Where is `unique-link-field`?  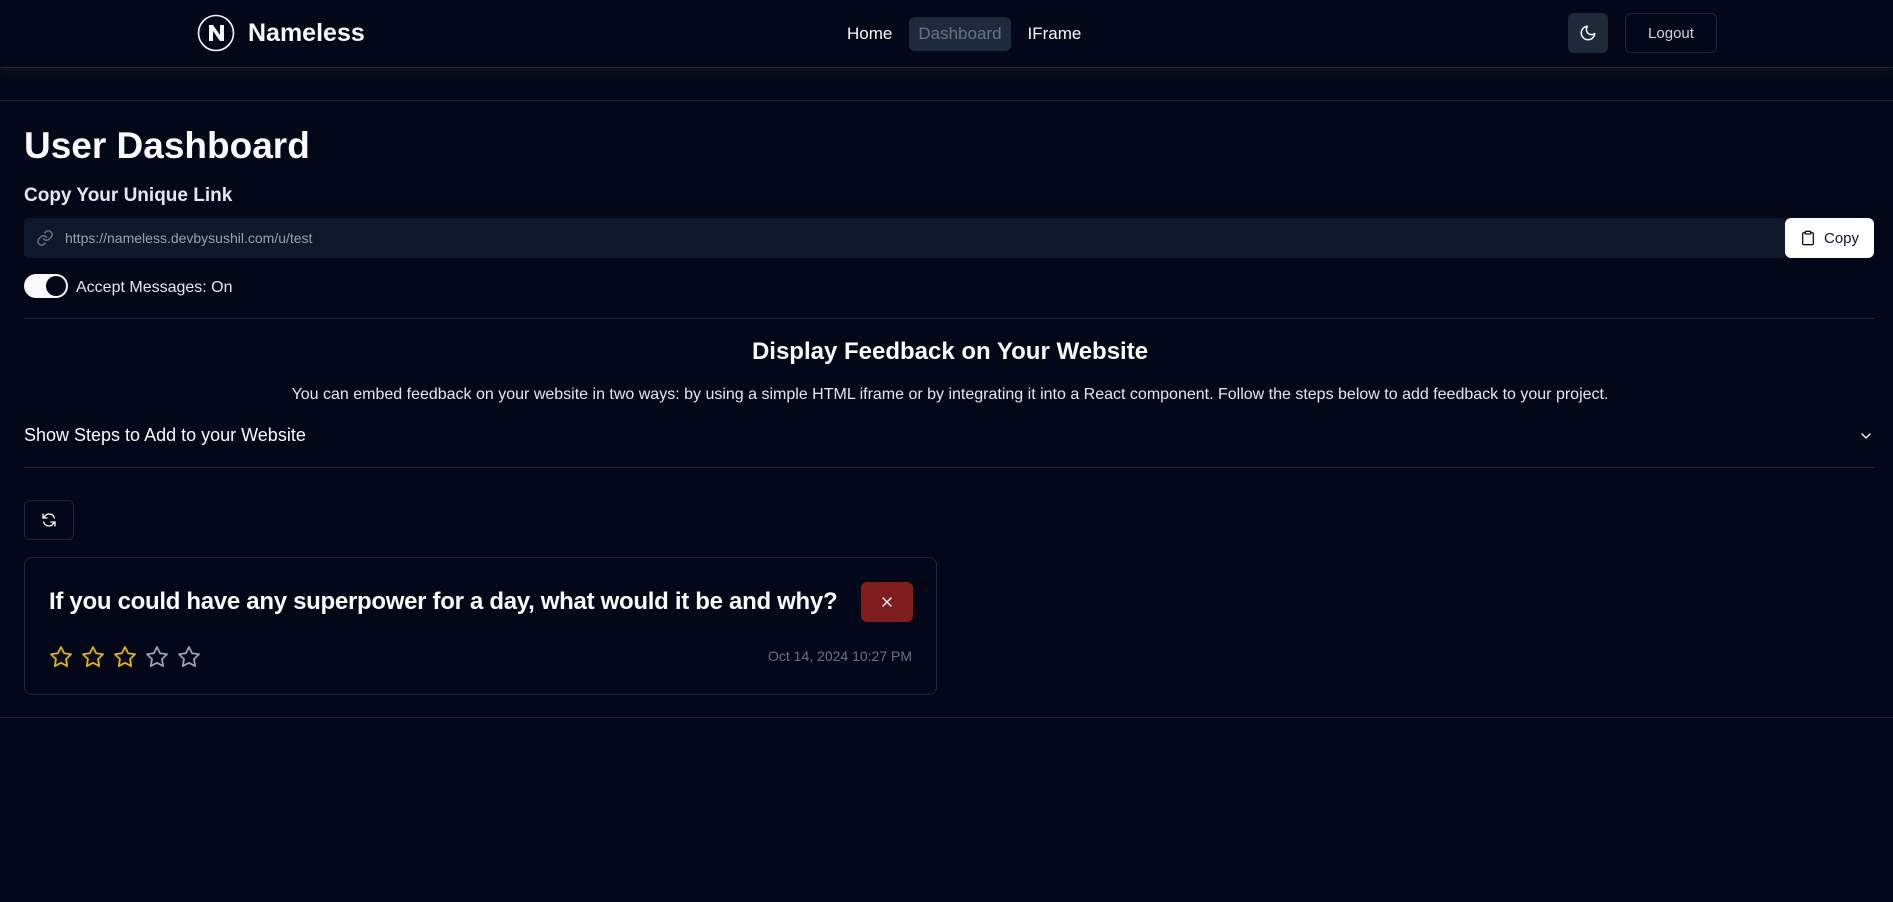
unique-link-field is located at coordinates (904, 238).